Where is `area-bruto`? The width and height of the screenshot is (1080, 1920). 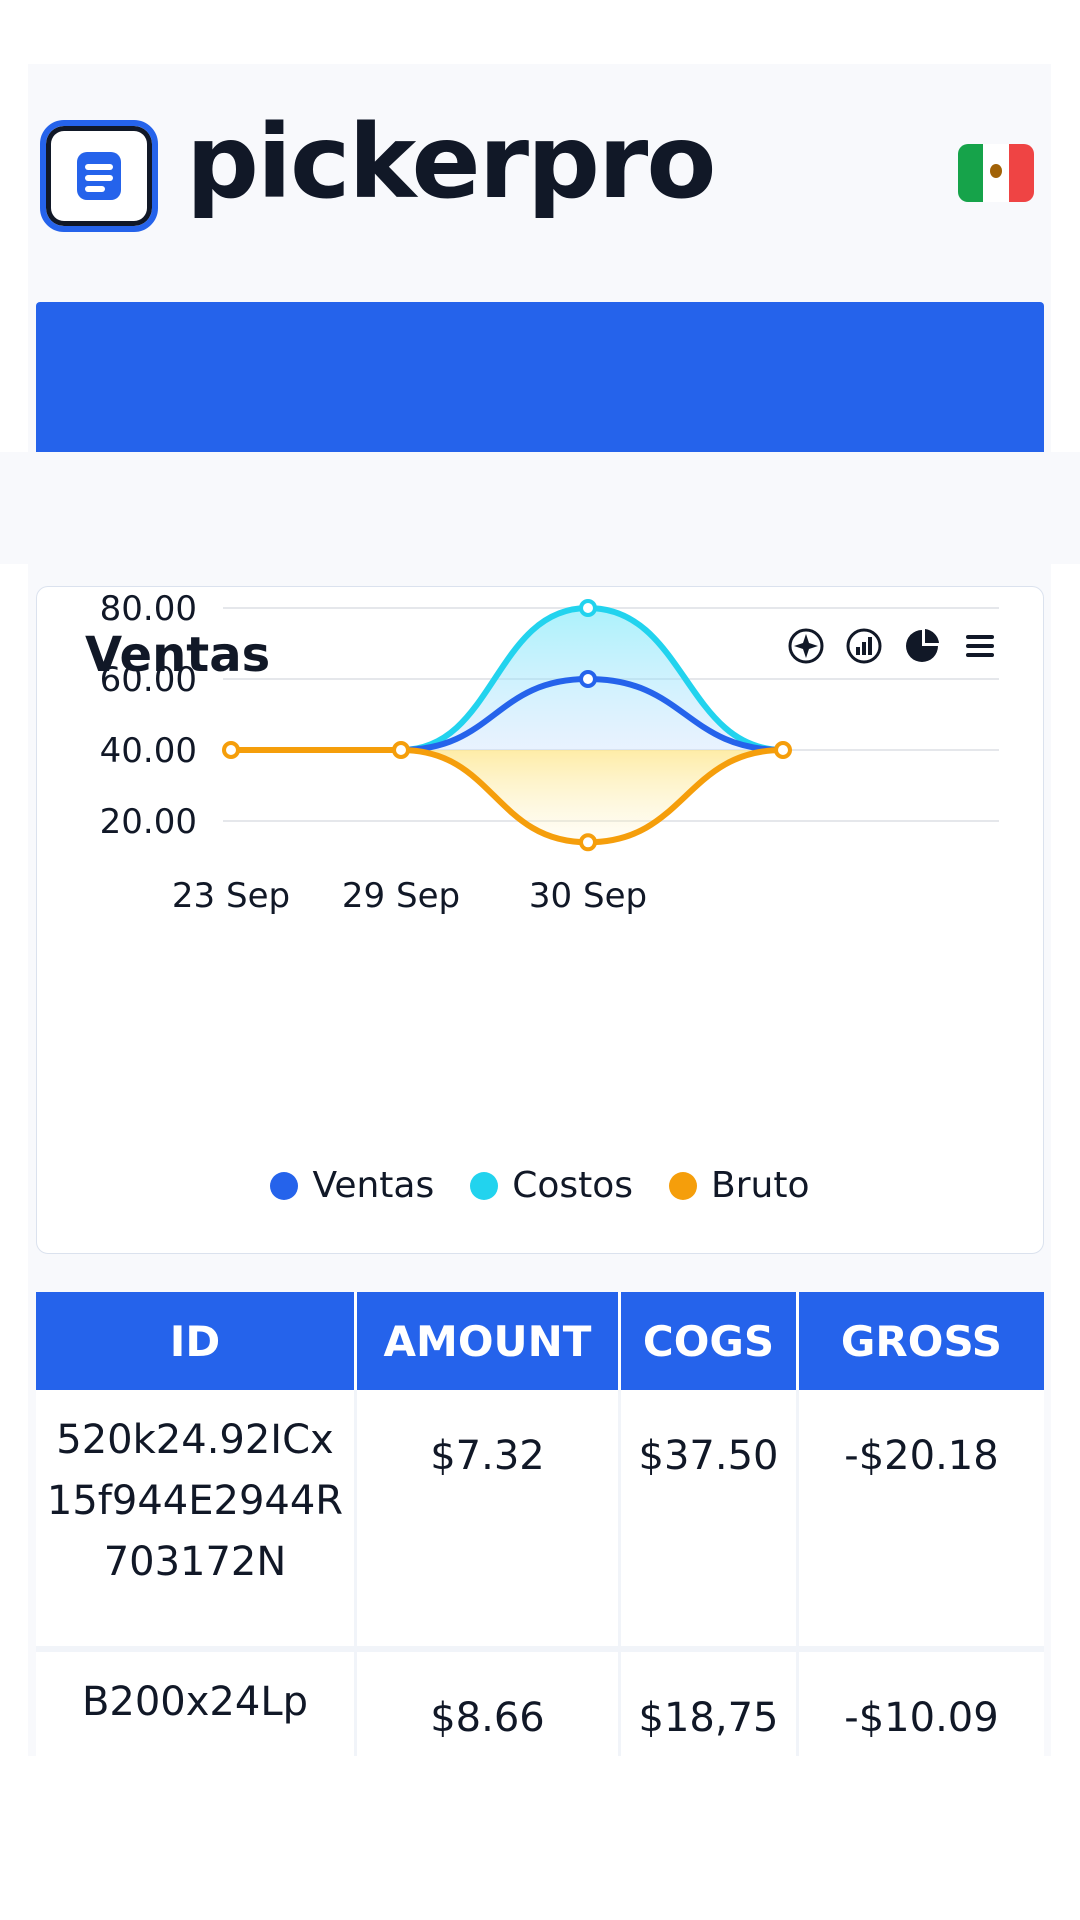 area-bruto is located at coordinates (507, 796).